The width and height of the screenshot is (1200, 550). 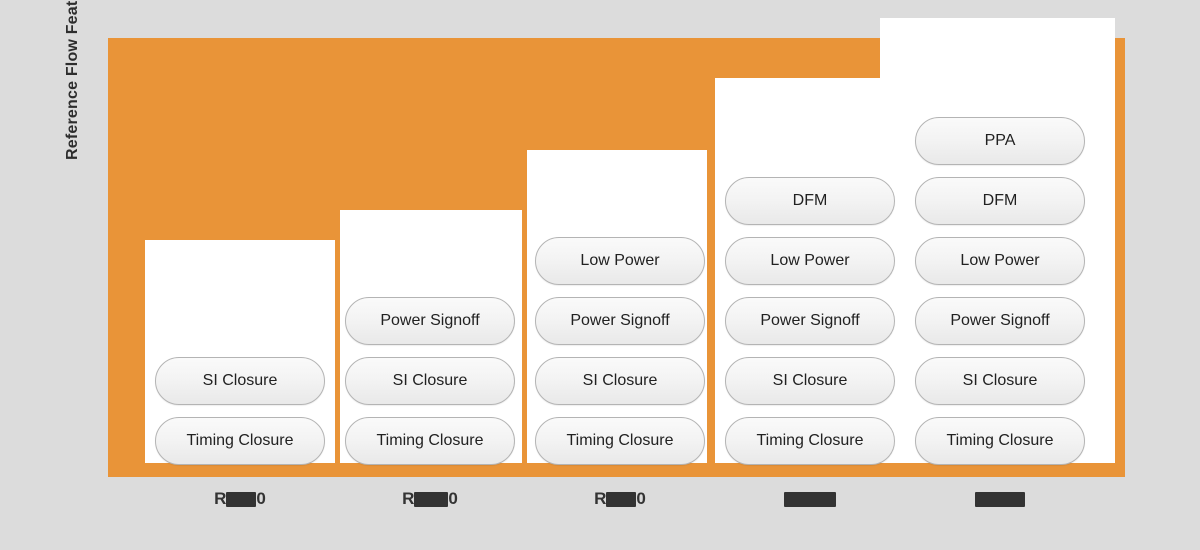 What do you see at coordinates (1000, 141) in the screenshot?
I see `feature-pill: PPA` at bounding box center [1000, 141].